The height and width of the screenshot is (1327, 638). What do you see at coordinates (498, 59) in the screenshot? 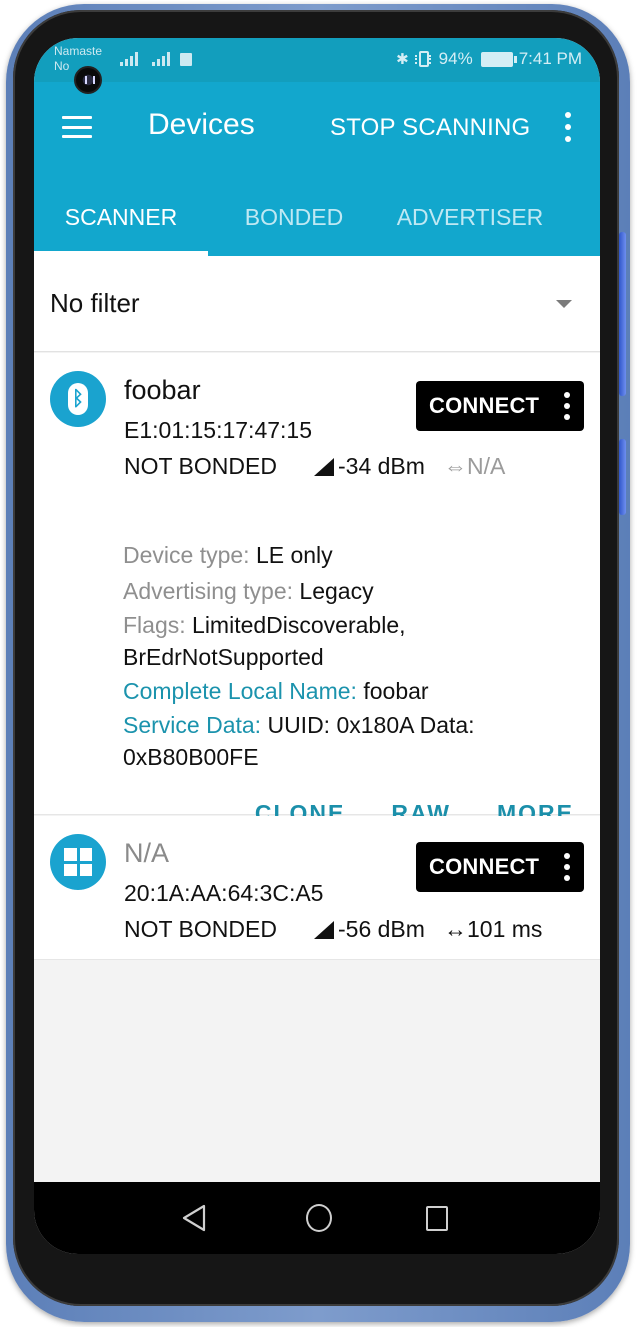
I see `battery-icon` at bounding box center [498, 59].